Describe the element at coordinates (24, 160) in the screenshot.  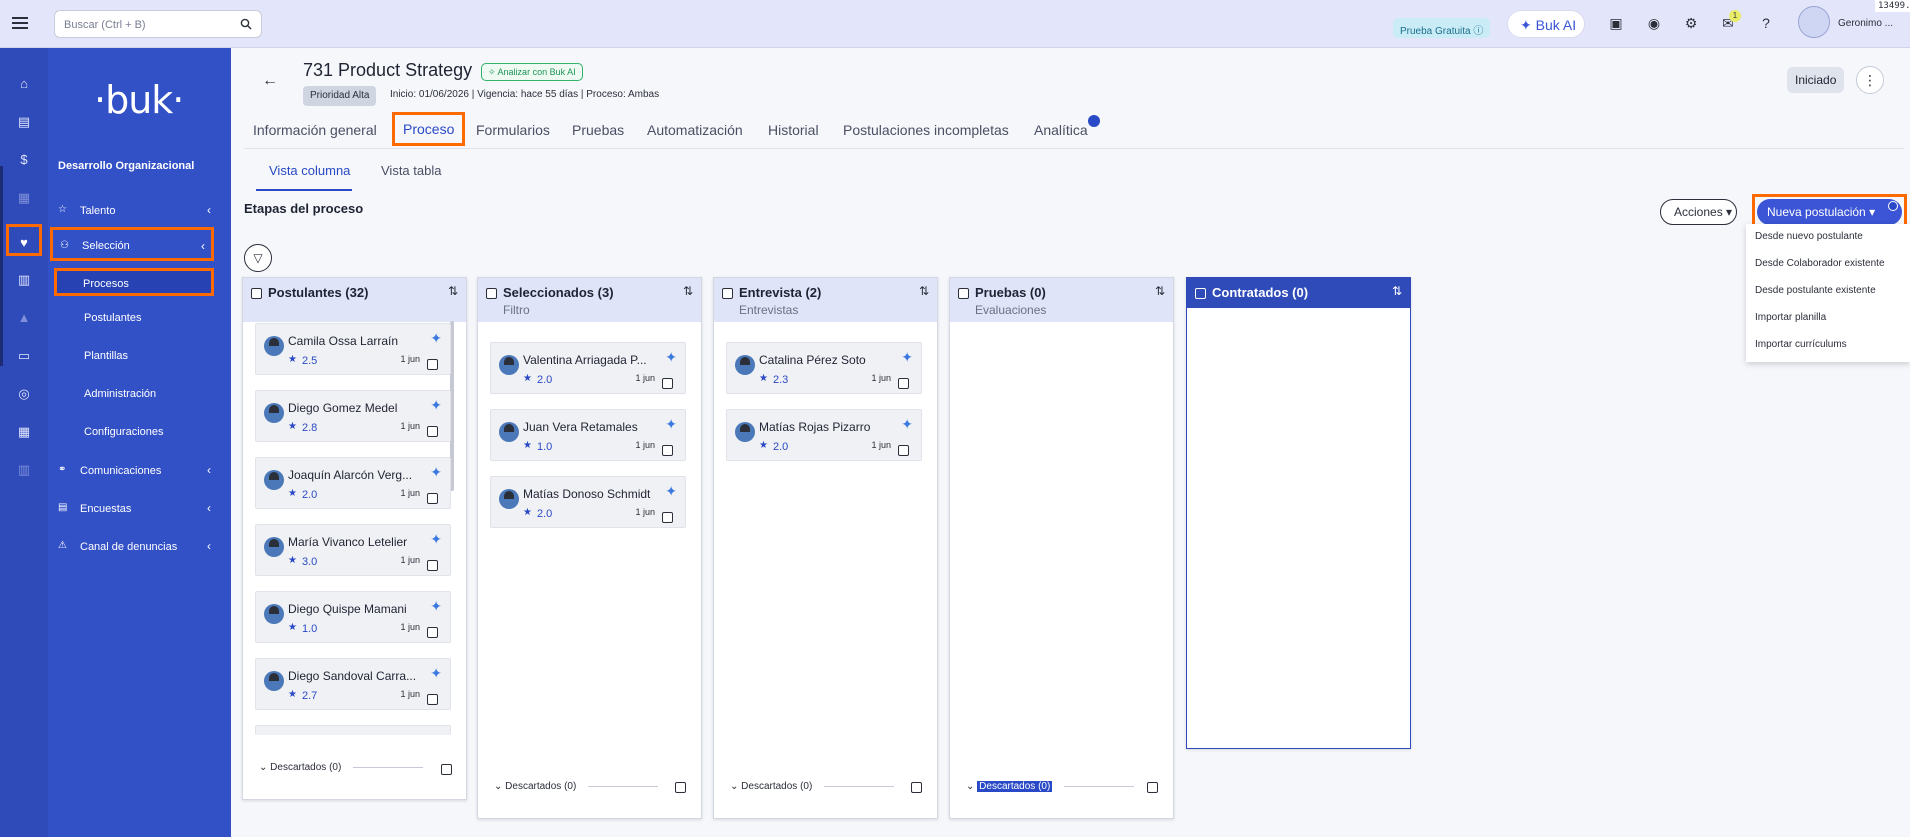
I see `money-icon: $` at that location.